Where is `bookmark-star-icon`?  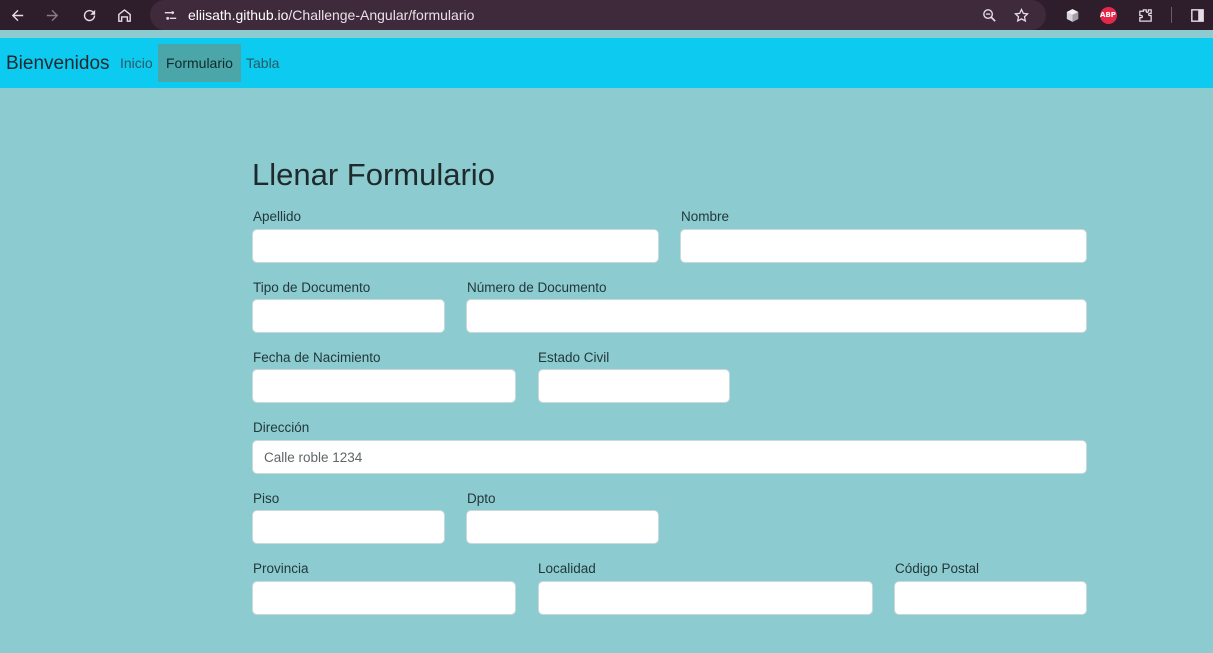 bookmark-star-icon is located at coordinates (1021, 15).